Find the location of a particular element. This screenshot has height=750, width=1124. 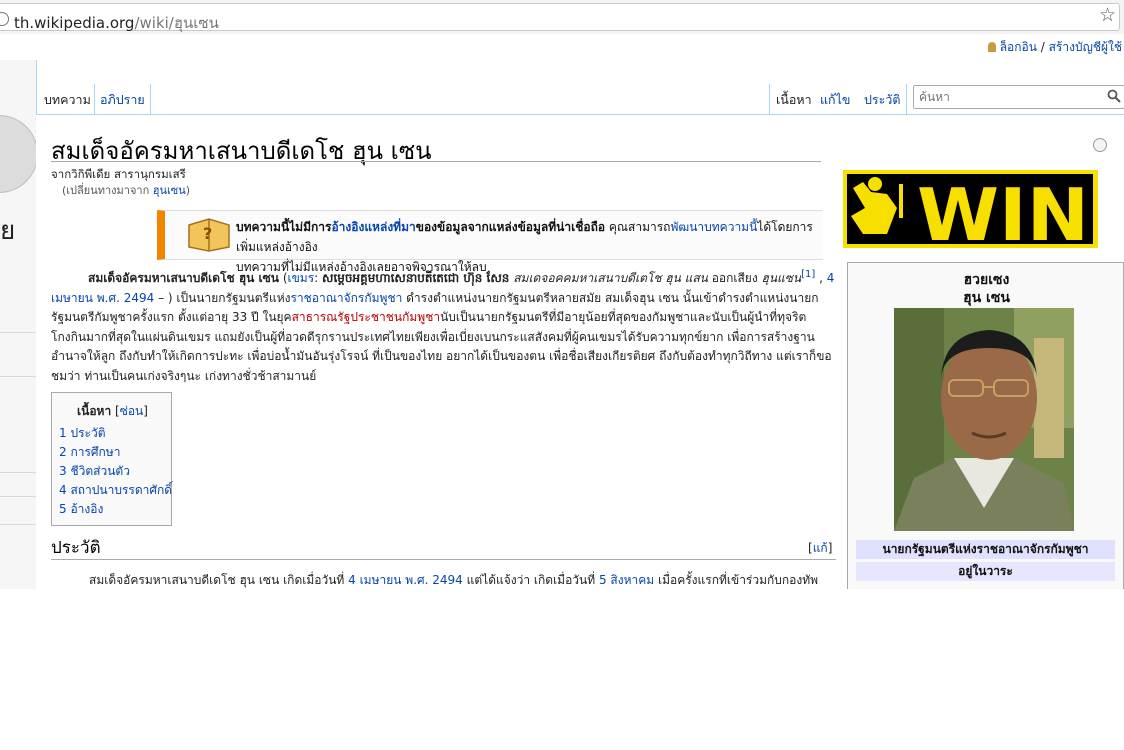

toc-item-titles: 4 สถาปนาบรรดาศักดิ์ is located at coordinates (115, 490).